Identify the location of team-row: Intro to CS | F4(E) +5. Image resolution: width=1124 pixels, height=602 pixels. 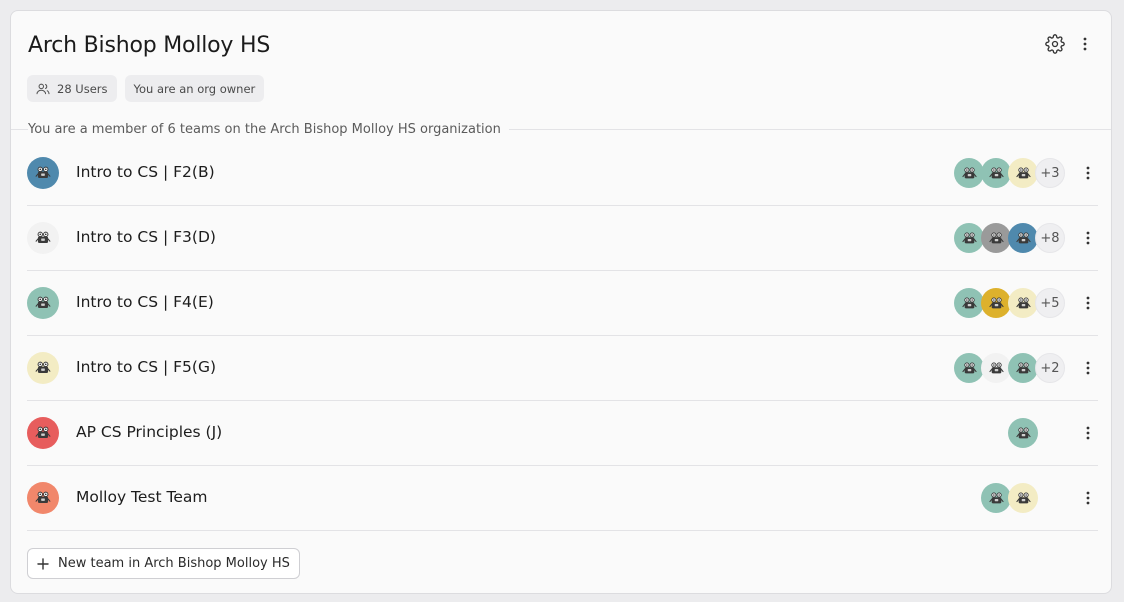
(562, 303).